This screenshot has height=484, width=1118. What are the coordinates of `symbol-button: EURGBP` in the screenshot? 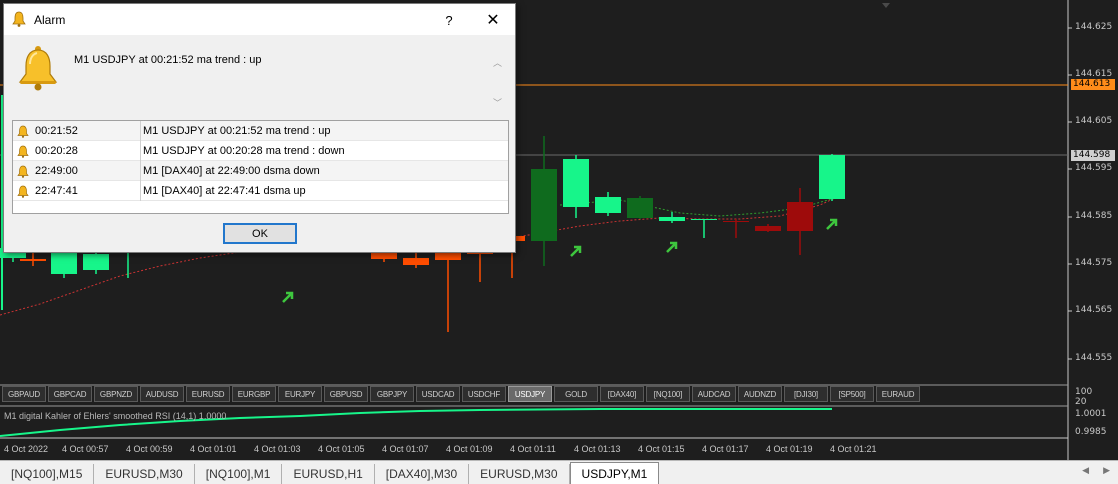 It's located at (254, 394).